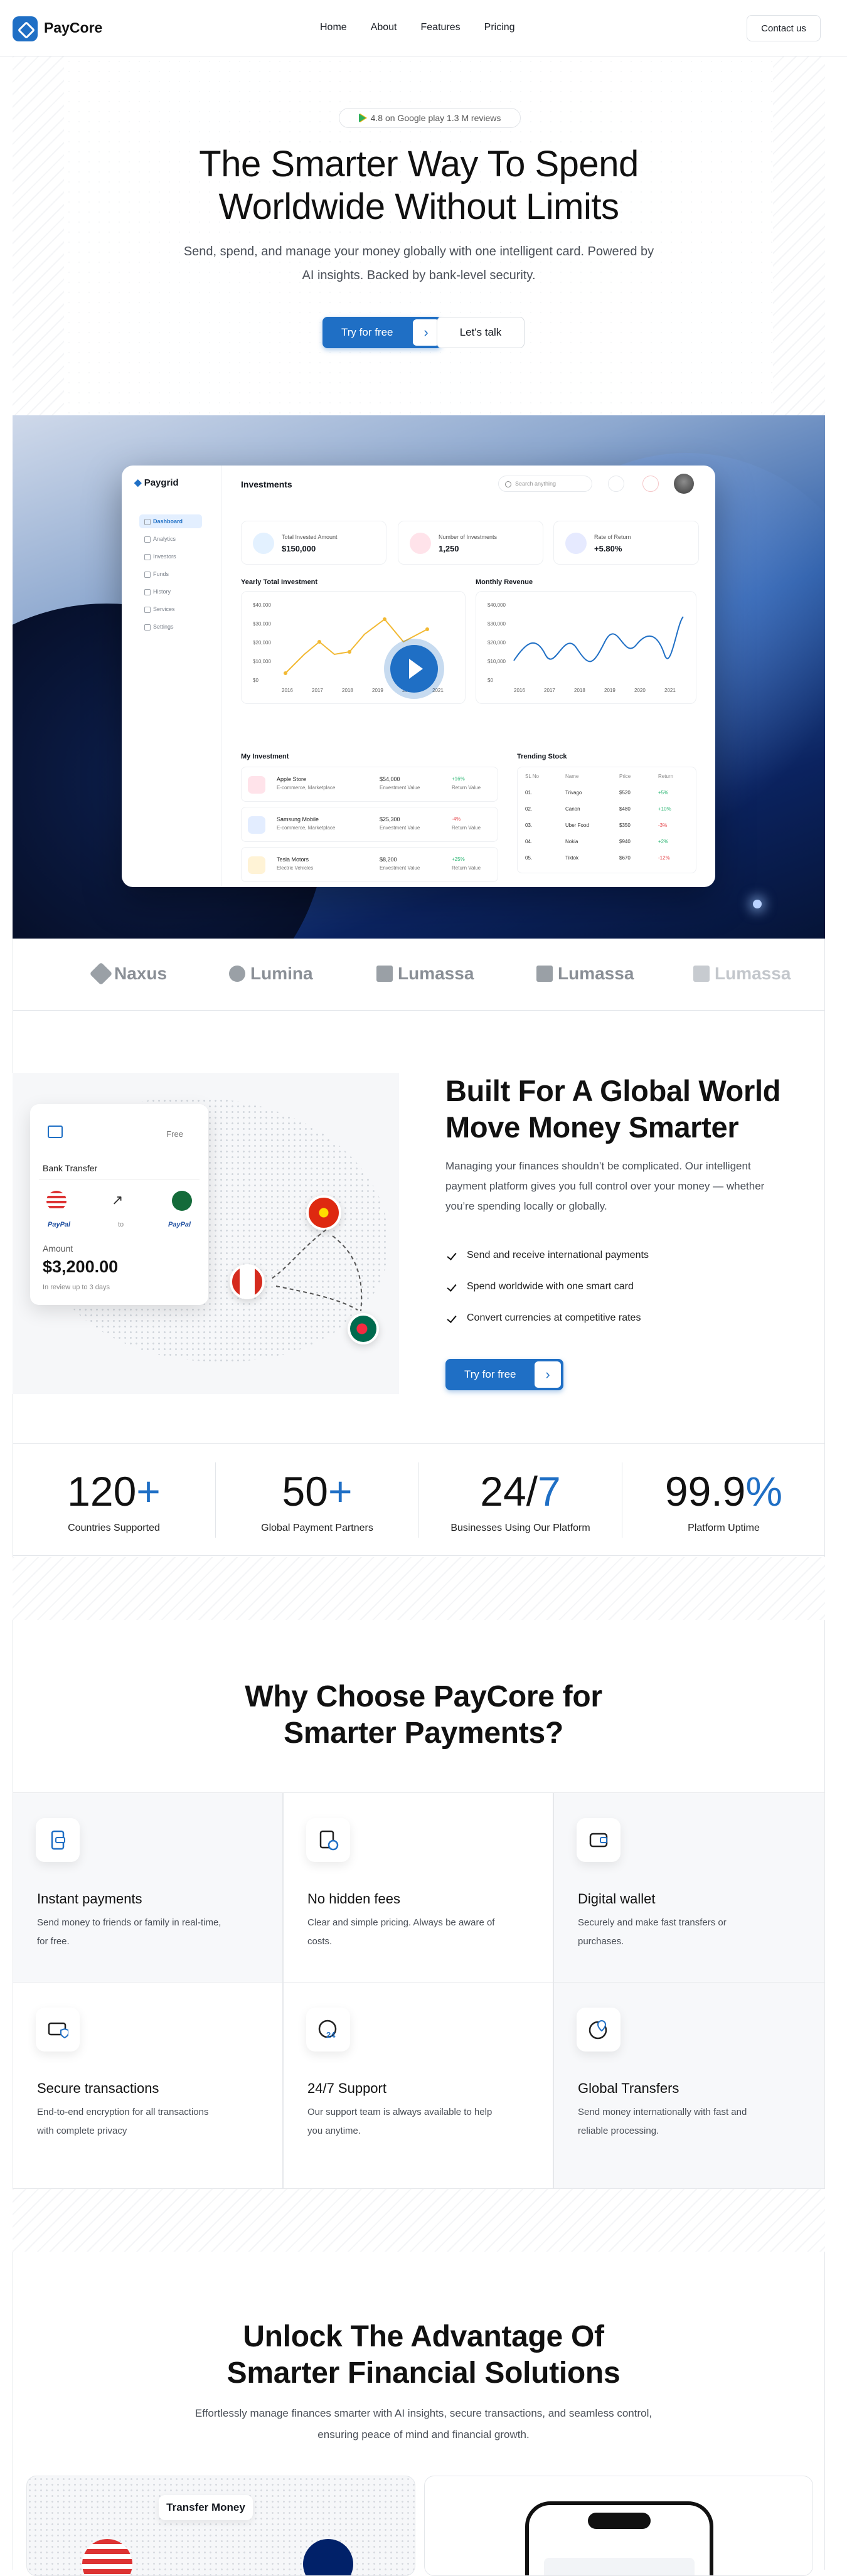 The height and width of the screenshot is (2576, 847). I want to click on try-free-button-secondary: Try for free ›, so click(504, 1374).